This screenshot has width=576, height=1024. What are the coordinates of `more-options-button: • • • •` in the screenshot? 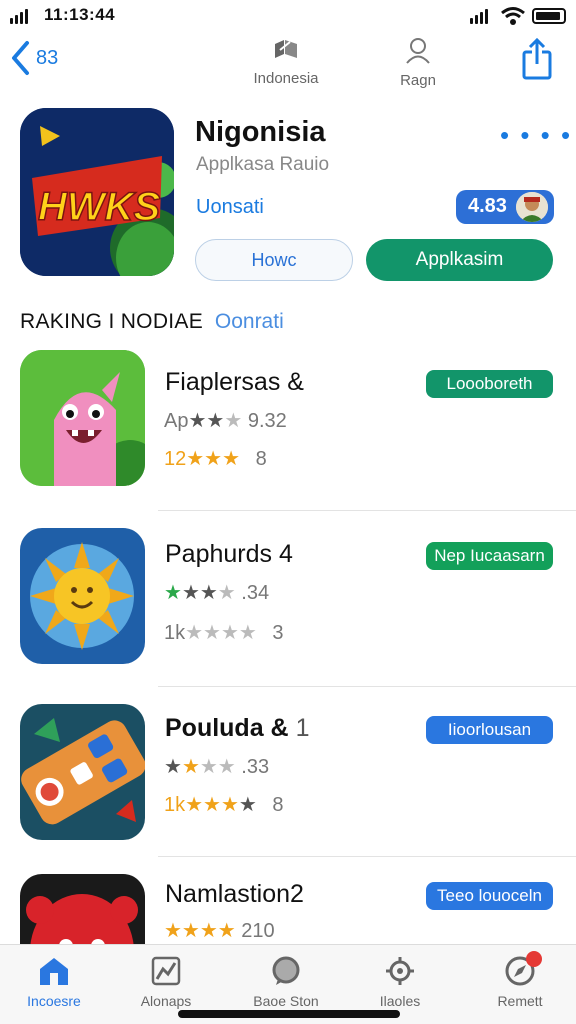 It's located at (536, 135).